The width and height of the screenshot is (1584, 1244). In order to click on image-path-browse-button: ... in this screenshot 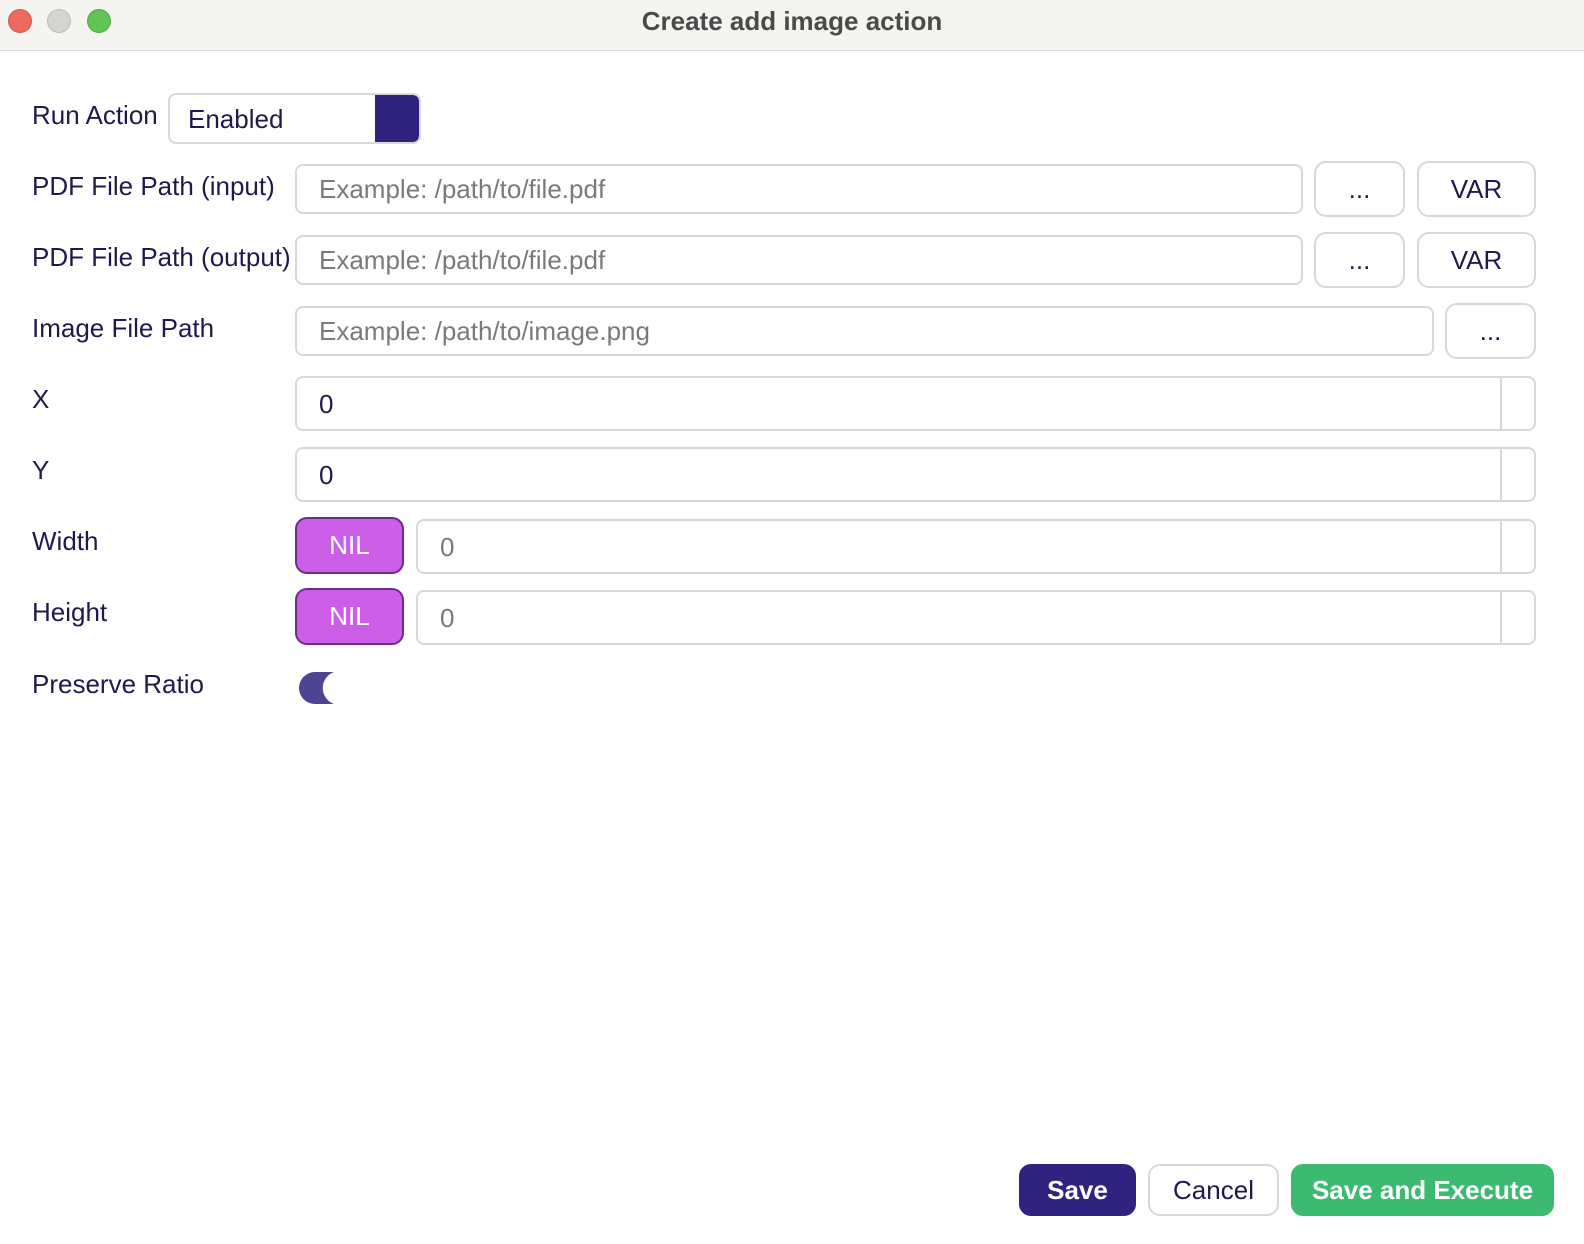, I will do `click(1490, 331)`.